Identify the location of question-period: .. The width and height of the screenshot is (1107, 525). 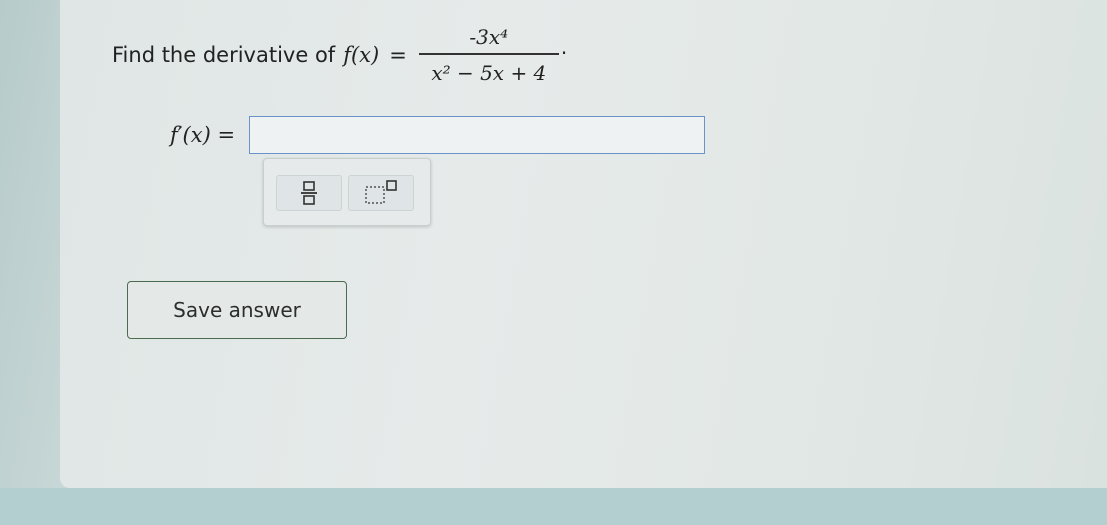
(564, 47).